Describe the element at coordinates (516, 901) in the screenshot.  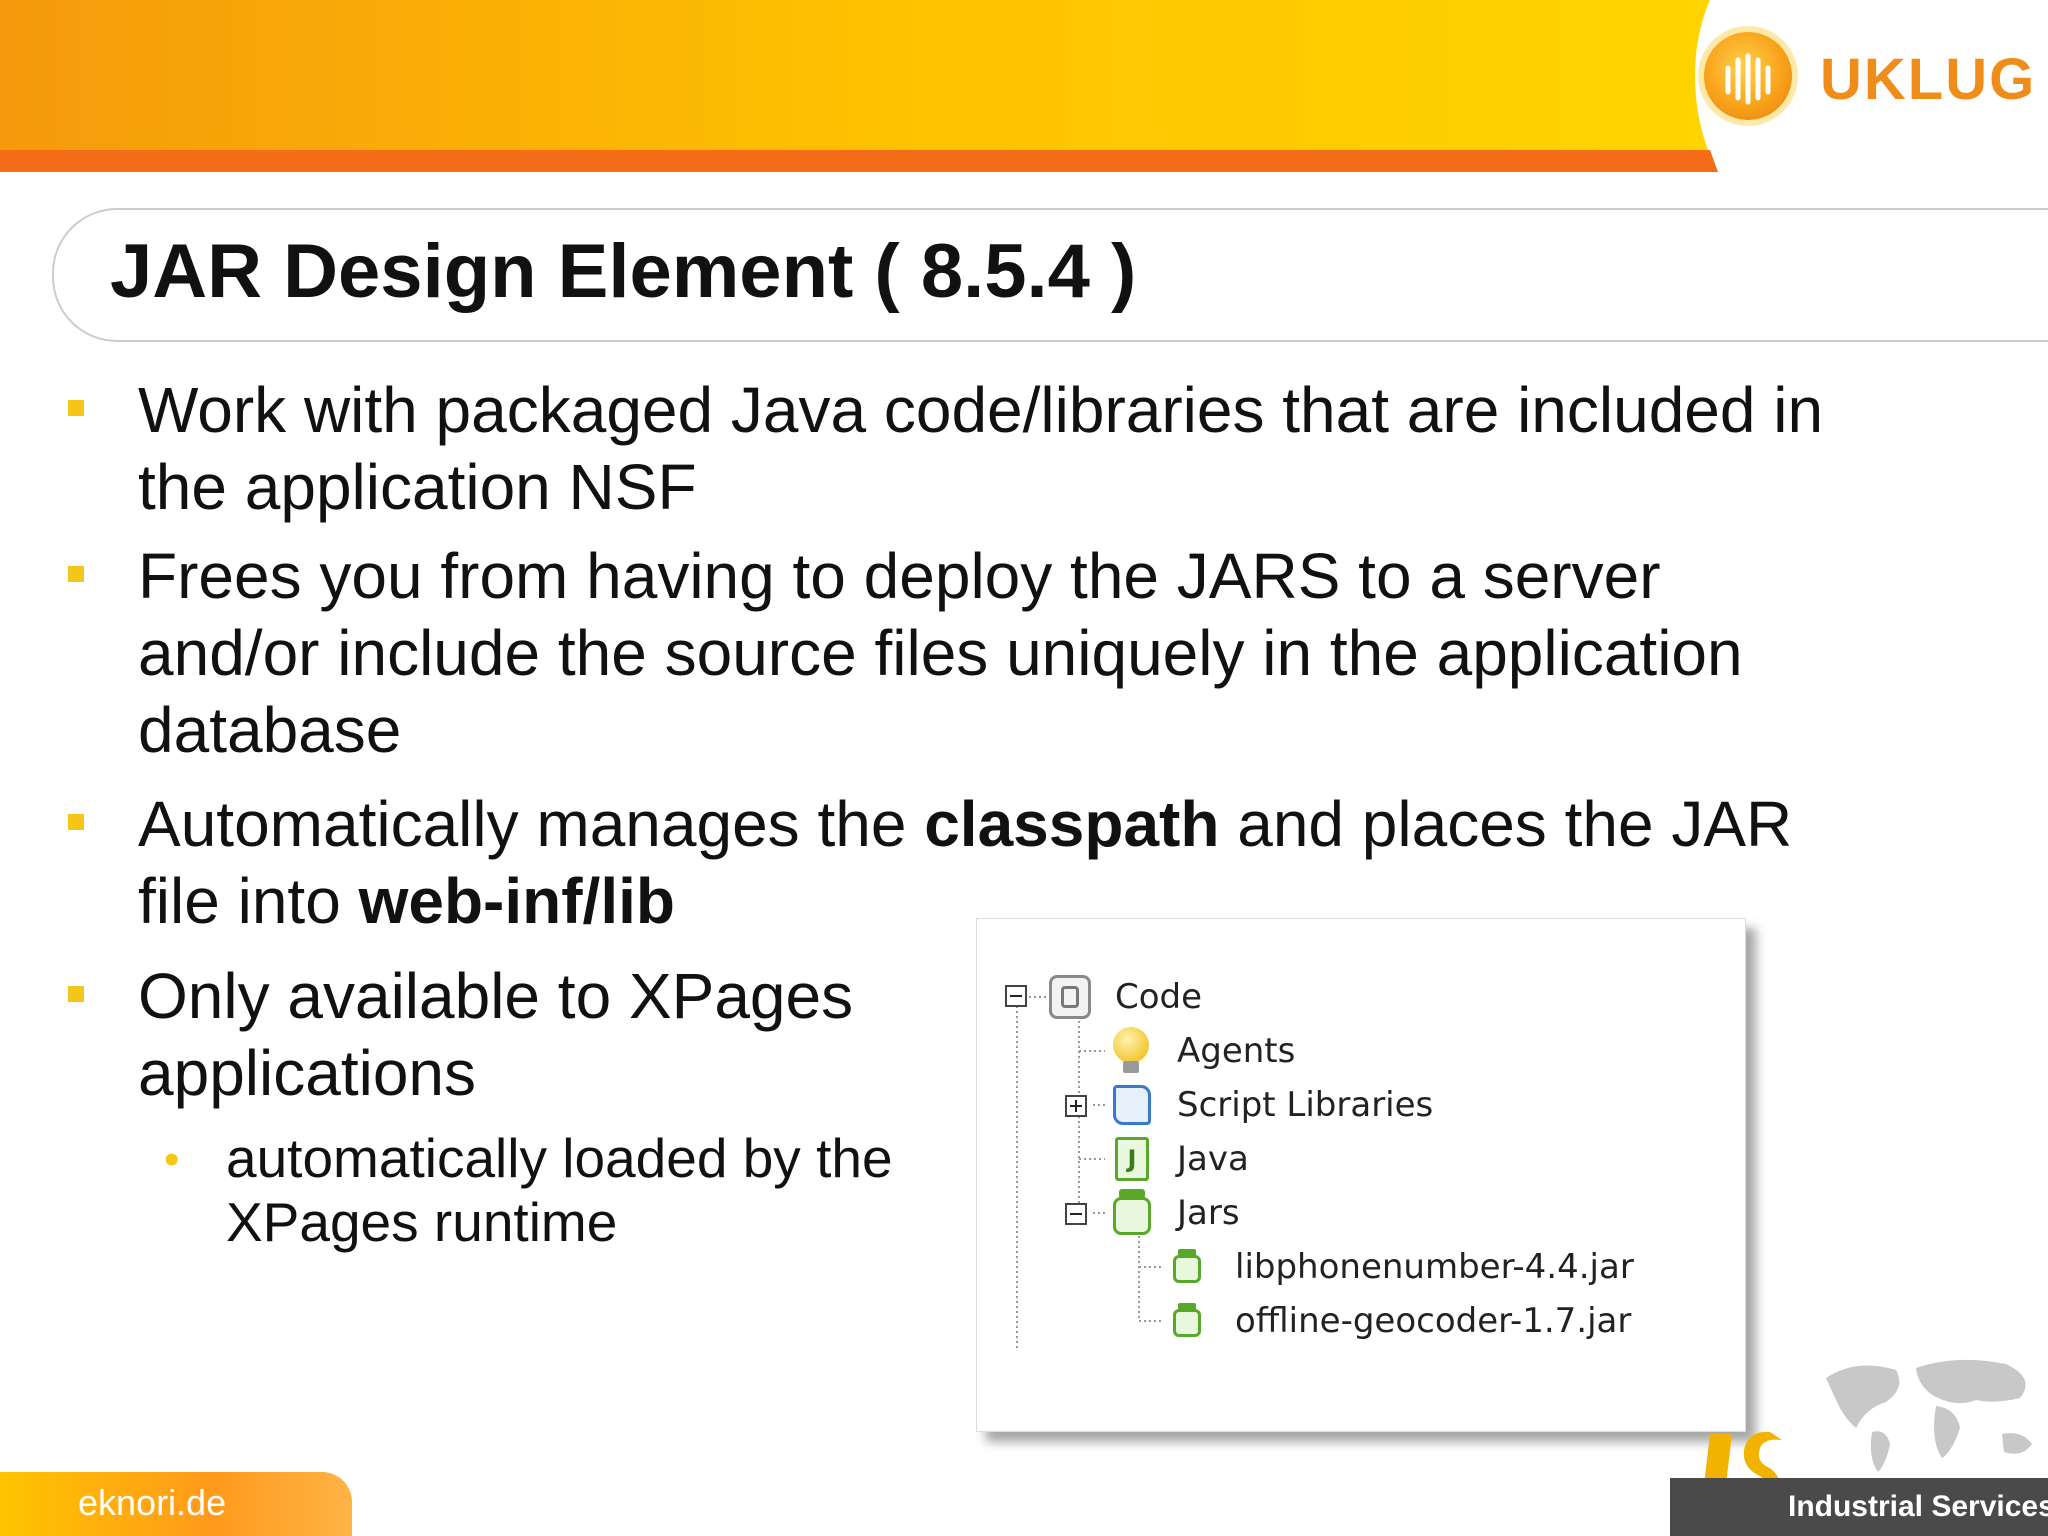
I see `bullet-3-bold: web-inf/lib` at that location.